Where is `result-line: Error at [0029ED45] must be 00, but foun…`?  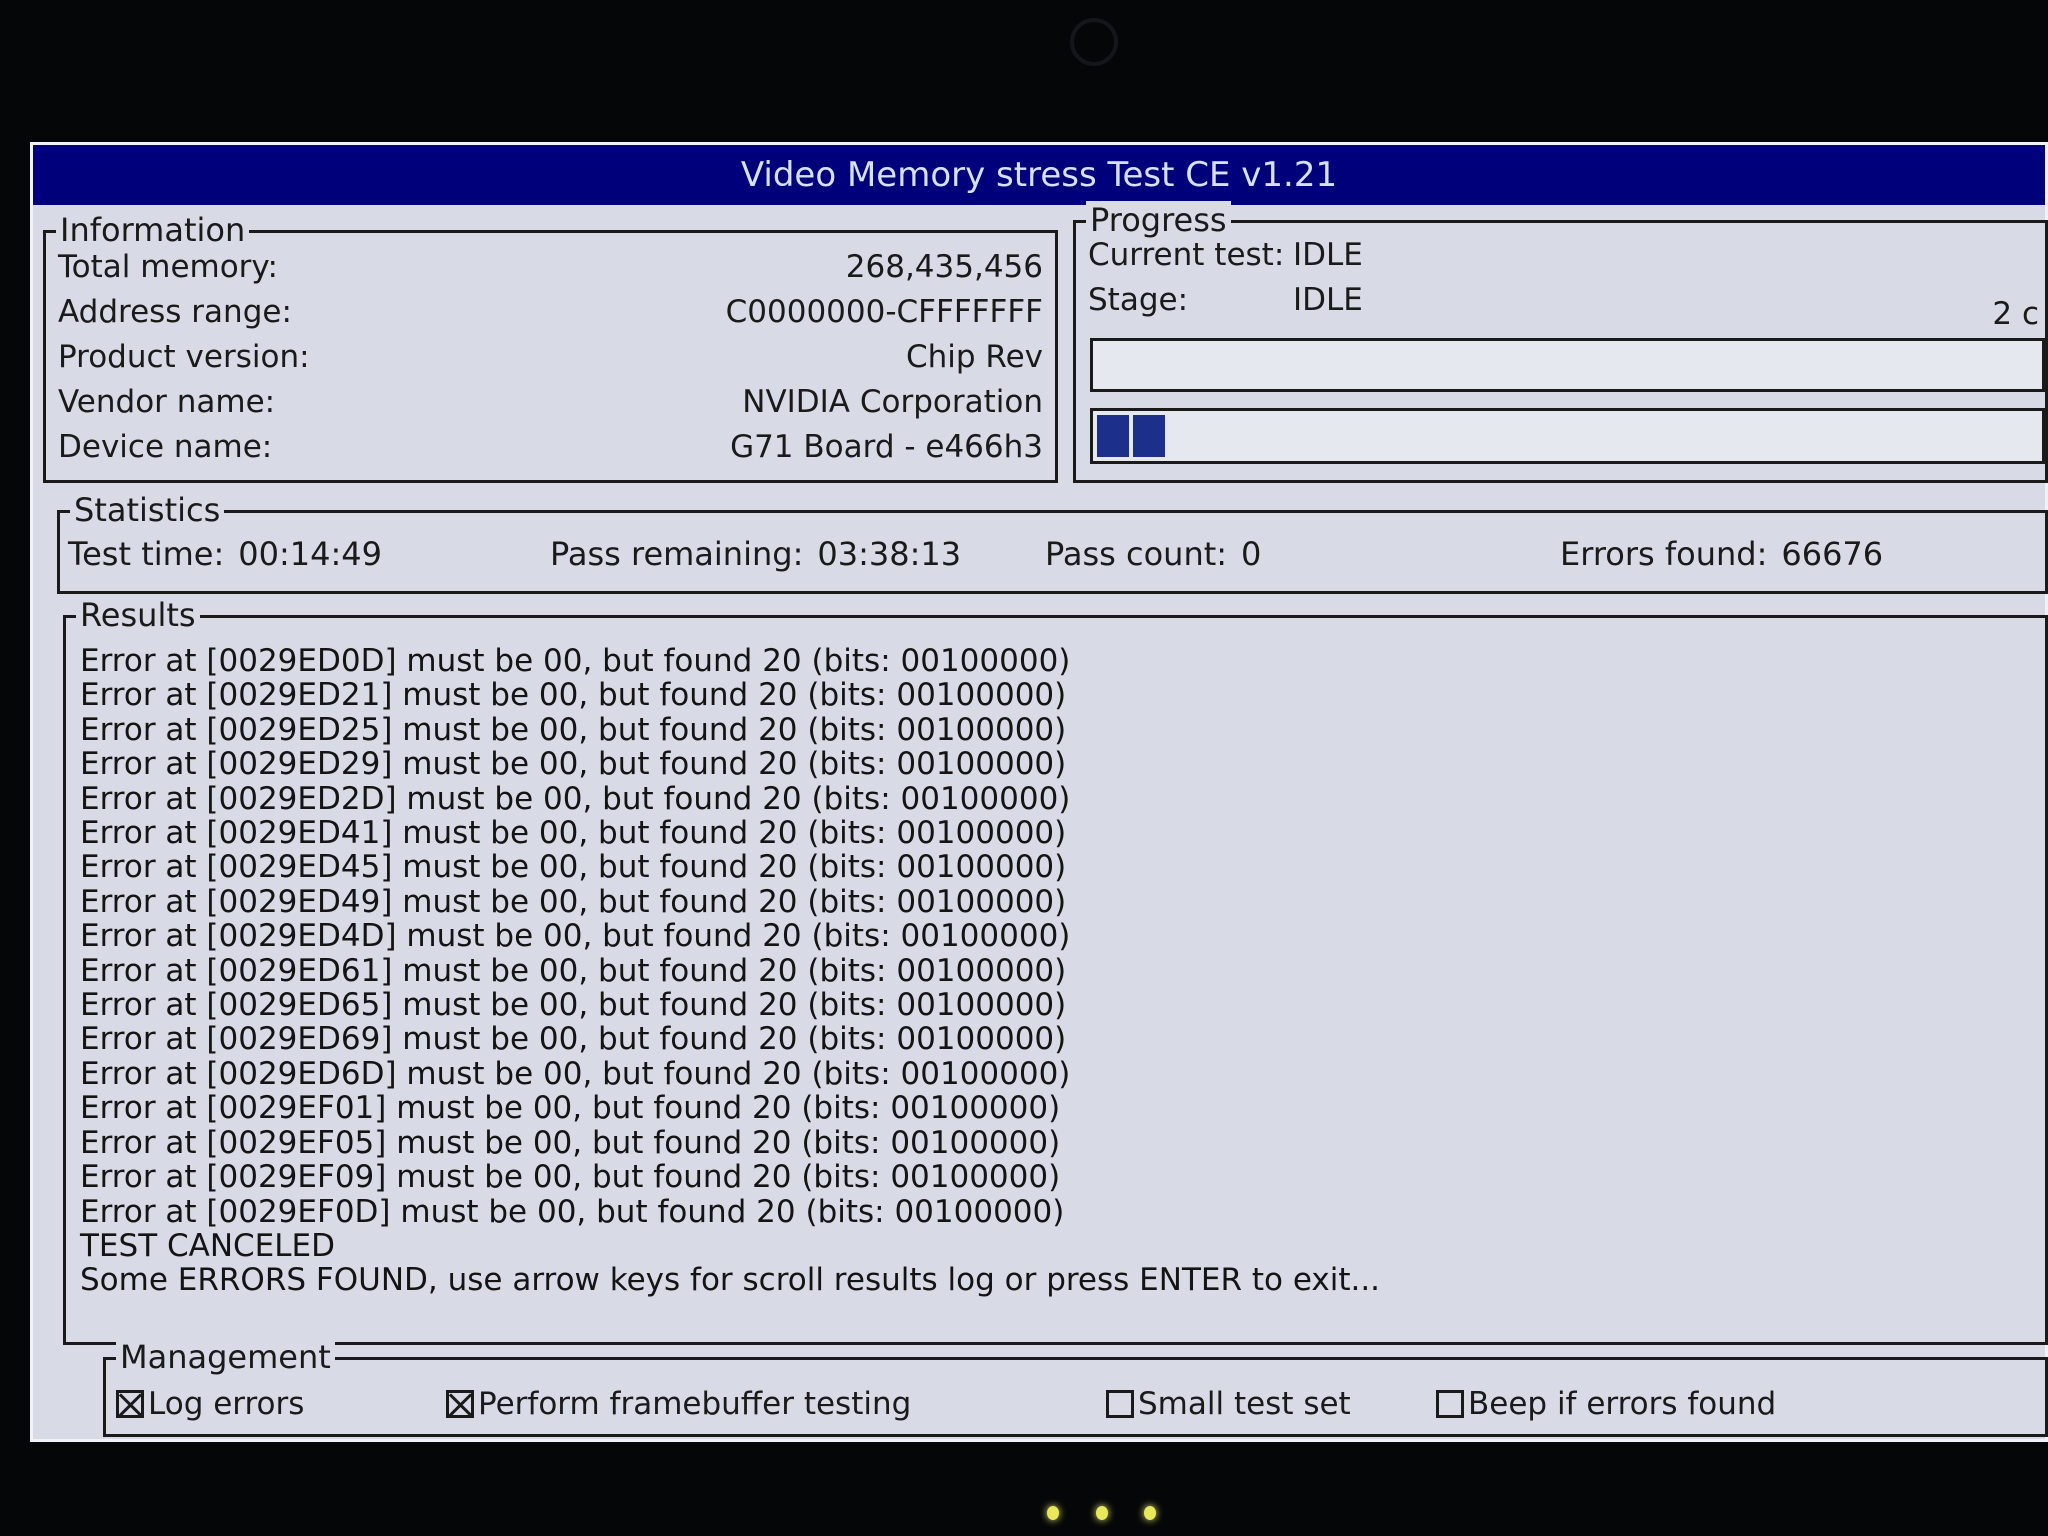 result-line: Error at [0029ED45] must be 00, but foun… is located at coordinates (573, 867).